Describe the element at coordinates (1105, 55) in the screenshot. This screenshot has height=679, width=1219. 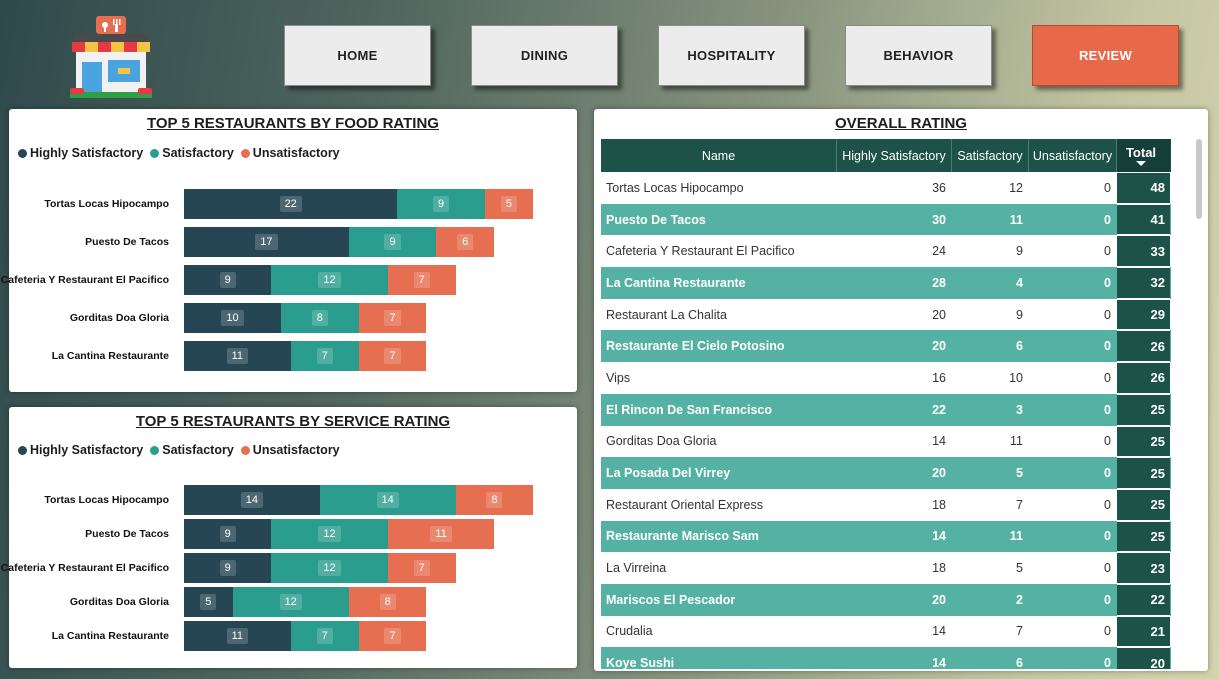
I see `nav-review-button: REVIEW` at that location.